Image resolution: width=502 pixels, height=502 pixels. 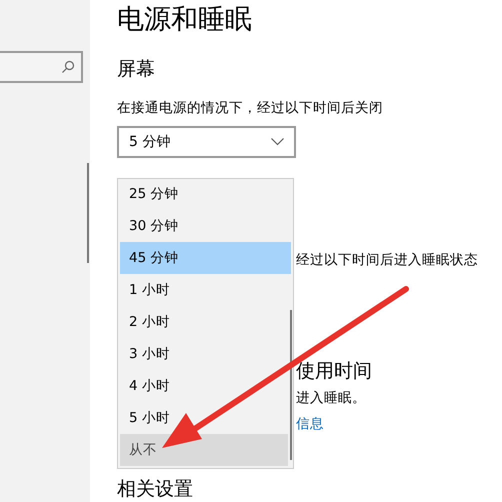 What do you see at coordinates (204, 290) in the screenshot?
I see `dropdown-option: 1 小时` at bounding box center [204, 290].